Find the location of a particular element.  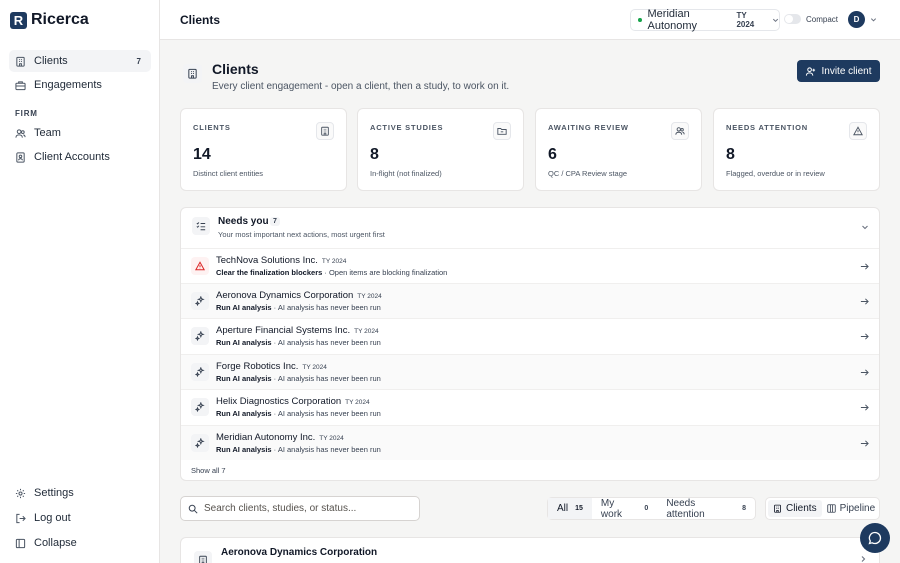

client-name-line: Aperture Financial Systems Inc. TY 2024 is located at coordinates (297, 330).